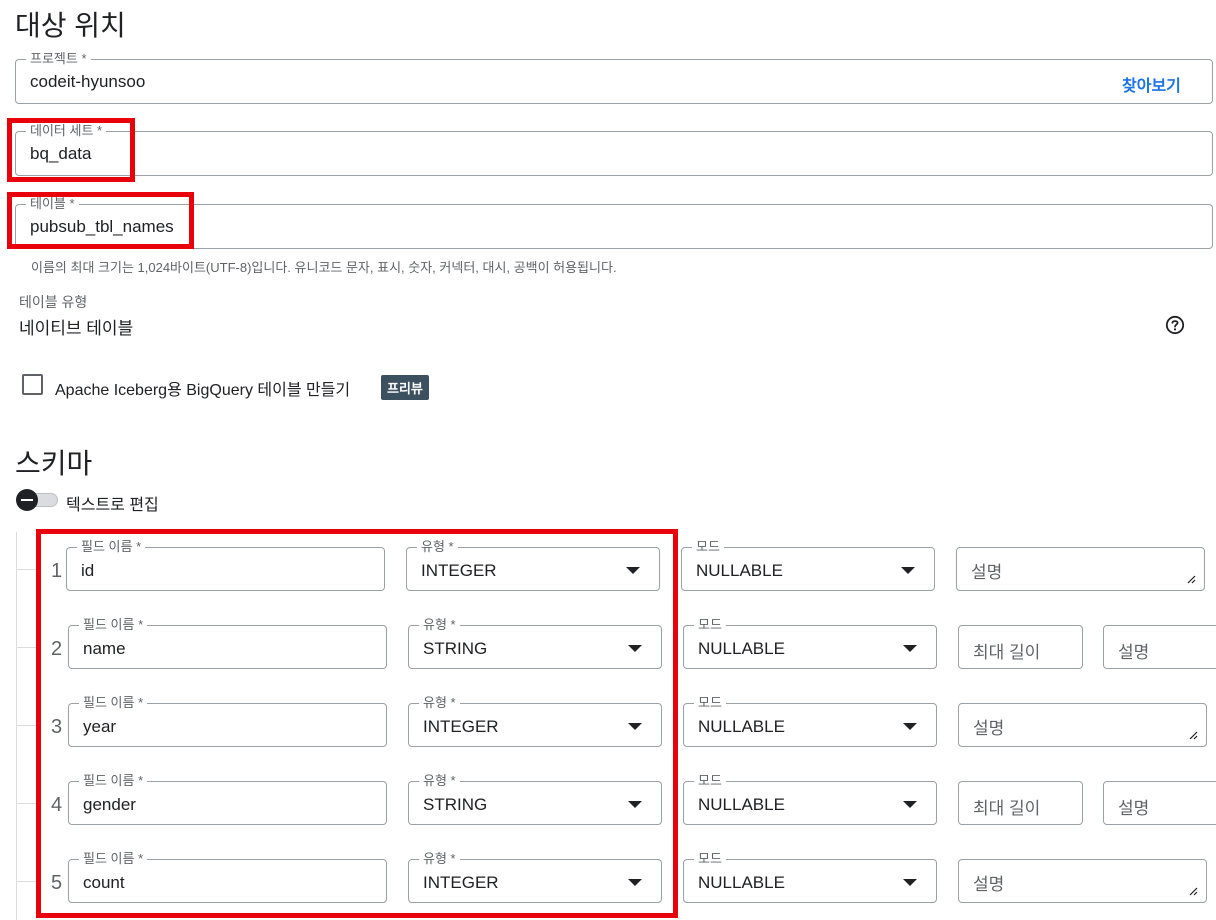 The height and width of the screenshot is (920, 1216). I want to click on project-label: 프로젝트 *, so click(58, 59).